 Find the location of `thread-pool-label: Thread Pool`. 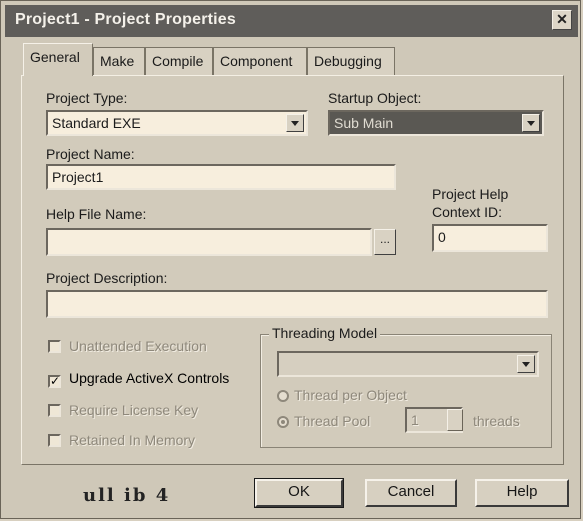

thread-pool-label: Thread Pool is located at coordinates (332, 421).